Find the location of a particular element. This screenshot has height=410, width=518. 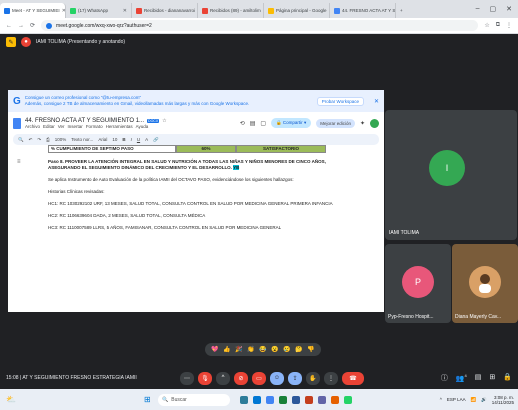

captions-icon: ▭ is located at coordinates (259, 378).